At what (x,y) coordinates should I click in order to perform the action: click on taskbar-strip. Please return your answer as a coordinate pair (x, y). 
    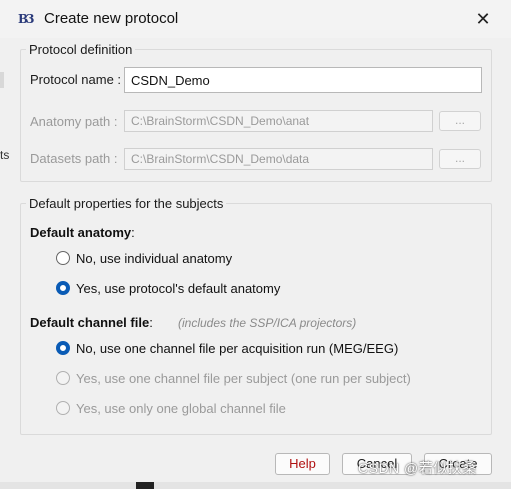
    Looking at the image, I should click on (255, 485).